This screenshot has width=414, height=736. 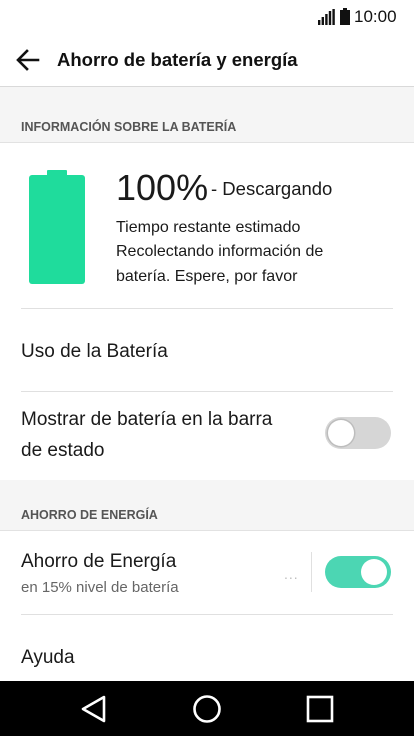 I want to click on section-header-energy: AHORRO DE ENERGÍA, so click(x=207, y=505).